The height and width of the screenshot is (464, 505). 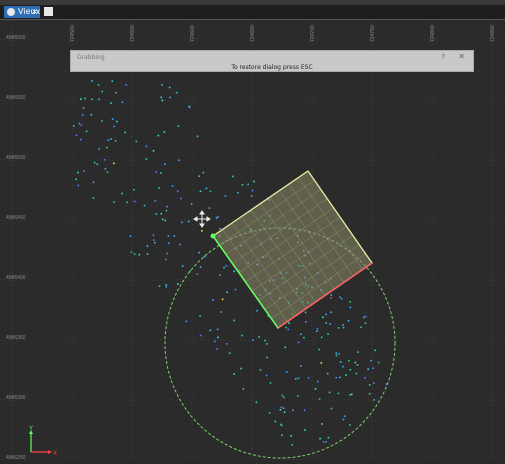 What do you see at coordinates (16, 38) in the screenshot?
I see `axis-tick-label-left: 4986600` at bounding box center [16, 38].